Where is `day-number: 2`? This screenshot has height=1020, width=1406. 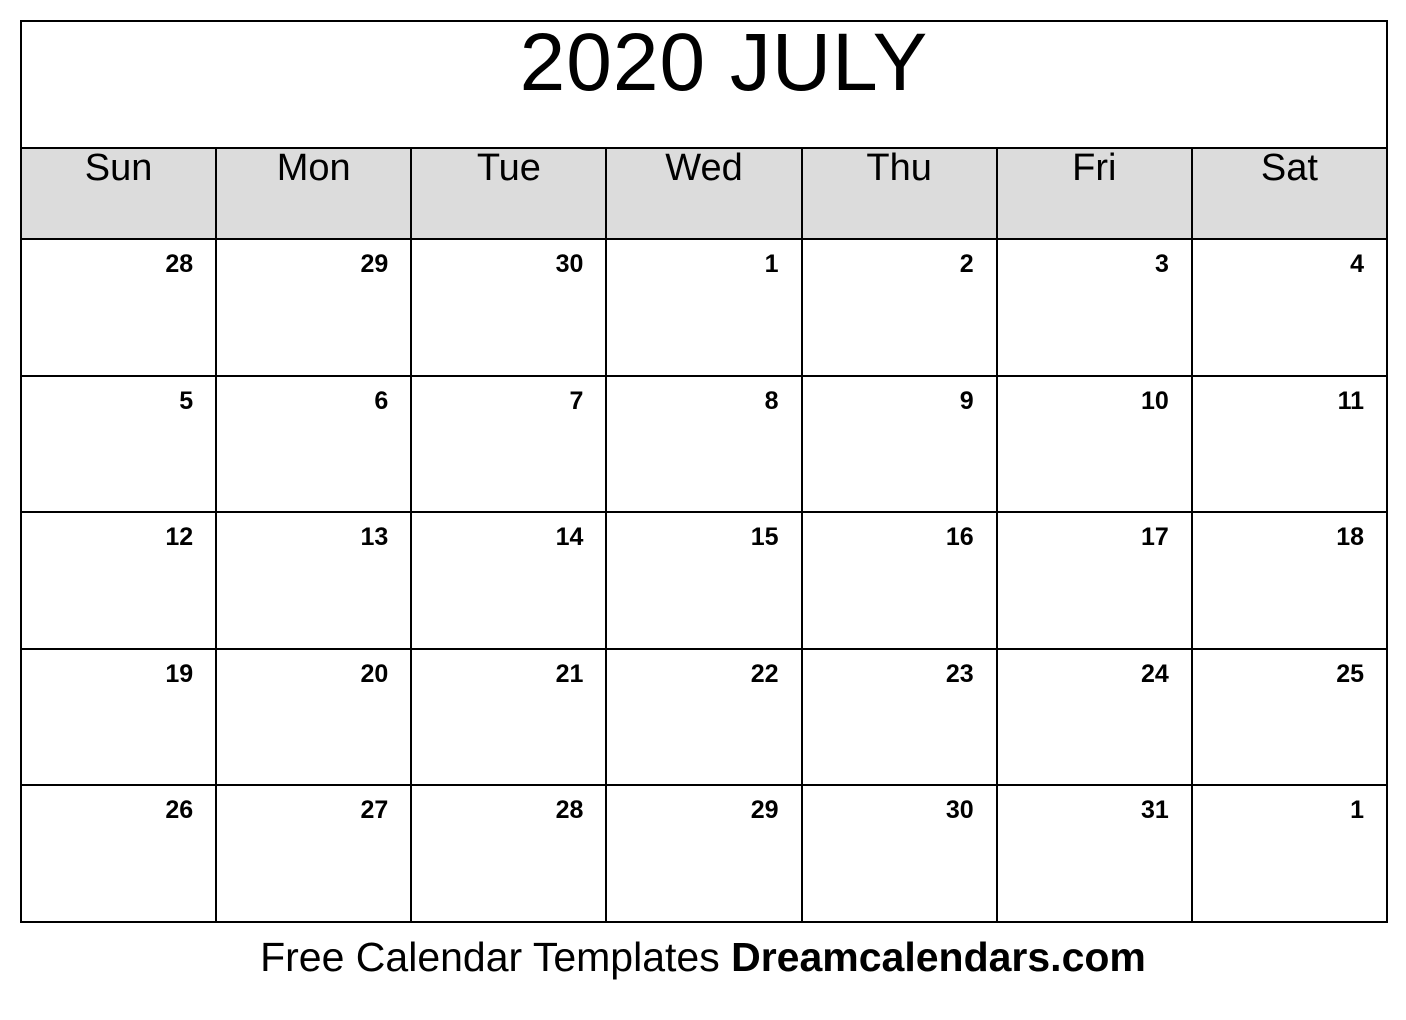
day-number: 2 is located at coordinates (966, 264).